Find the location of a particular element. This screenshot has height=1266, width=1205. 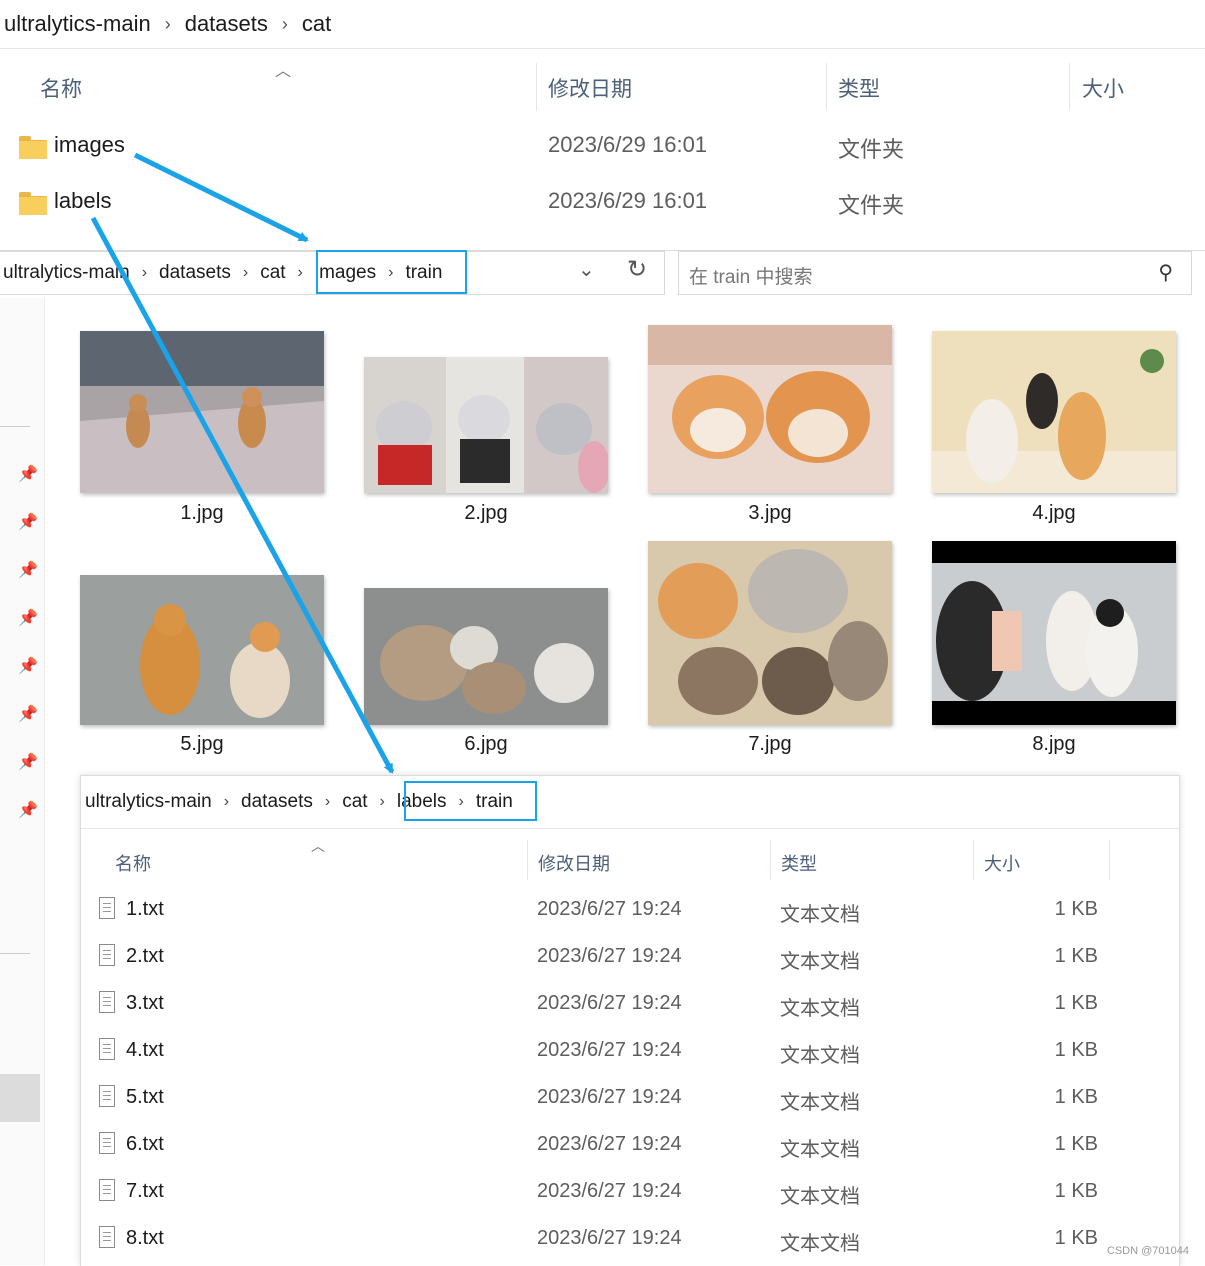

thumbnail-caption: 4.jpg is located at coordinates (1054, 513).